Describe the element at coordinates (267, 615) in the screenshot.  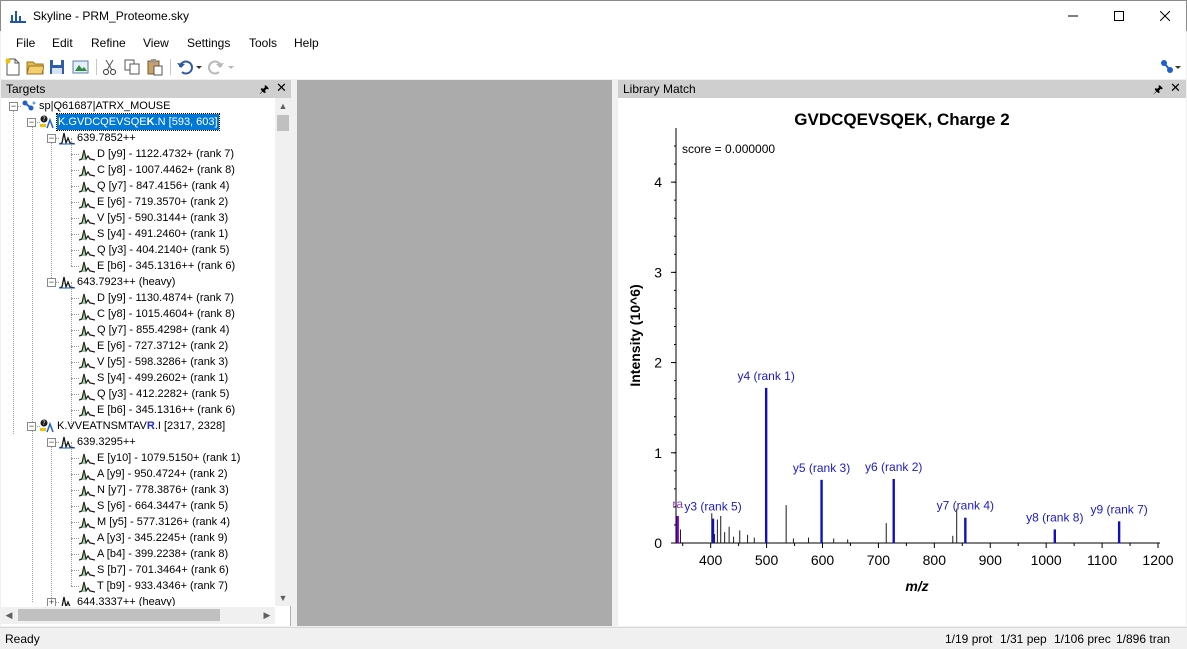
I see `scroll-right-icon: ▶` at that location.